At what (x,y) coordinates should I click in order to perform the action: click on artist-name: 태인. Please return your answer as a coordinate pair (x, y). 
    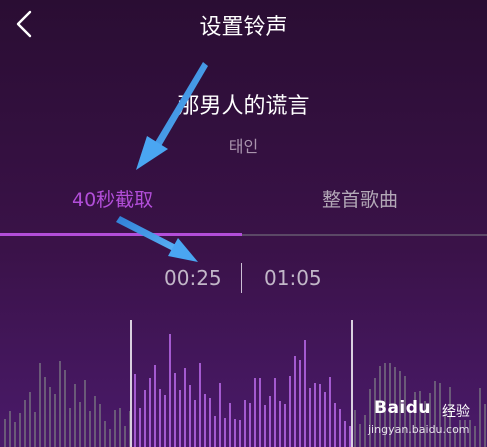
    Looking at the image, I should click on (243, 146).